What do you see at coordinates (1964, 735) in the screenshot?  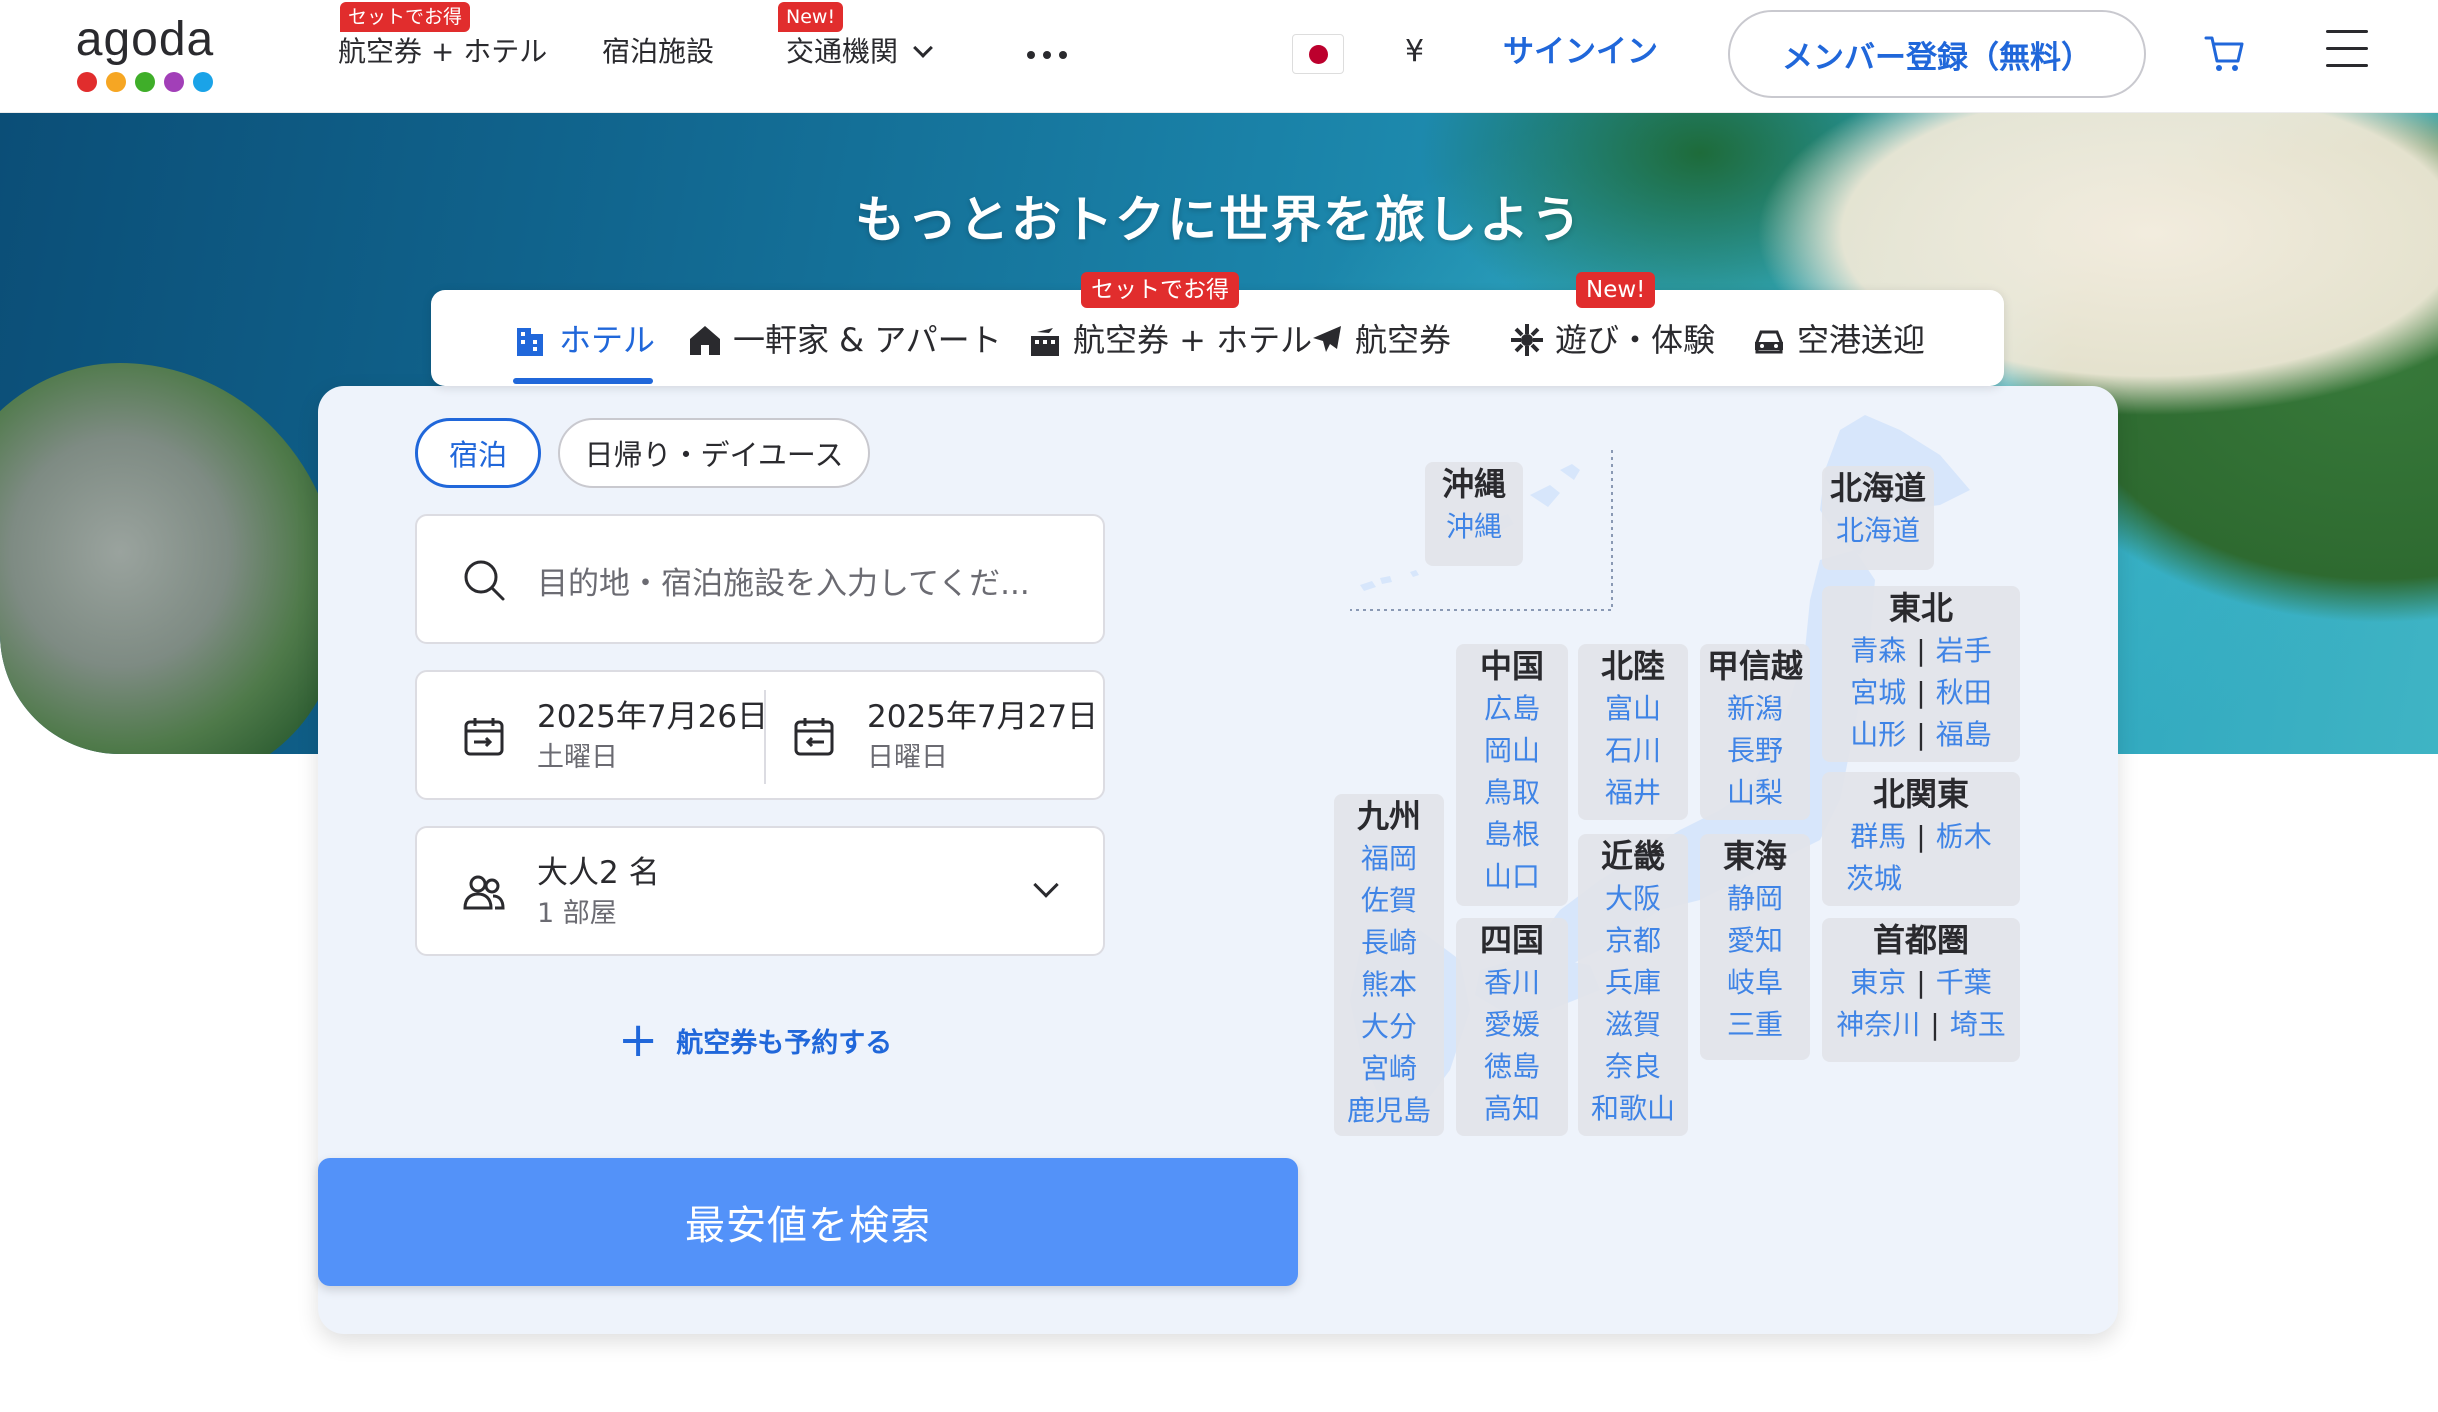 I see `pref-link: 福島` at bounding box center [1964, 735].